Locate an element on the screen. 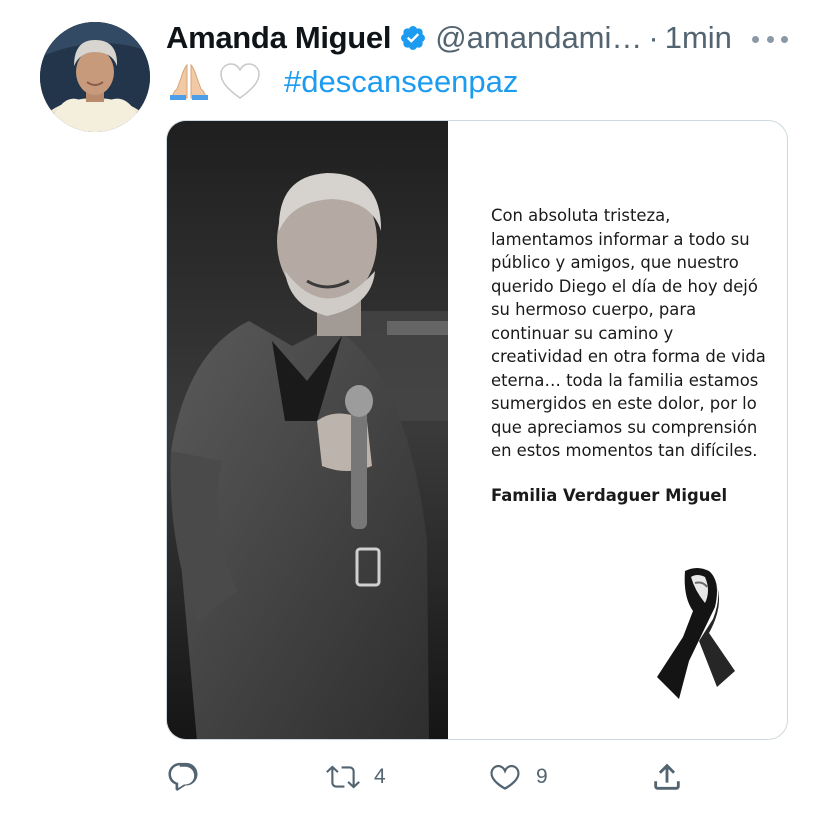 The image size is (828, 827). tweet-text: #descanseenpaz is located at coordinates (342, 82).